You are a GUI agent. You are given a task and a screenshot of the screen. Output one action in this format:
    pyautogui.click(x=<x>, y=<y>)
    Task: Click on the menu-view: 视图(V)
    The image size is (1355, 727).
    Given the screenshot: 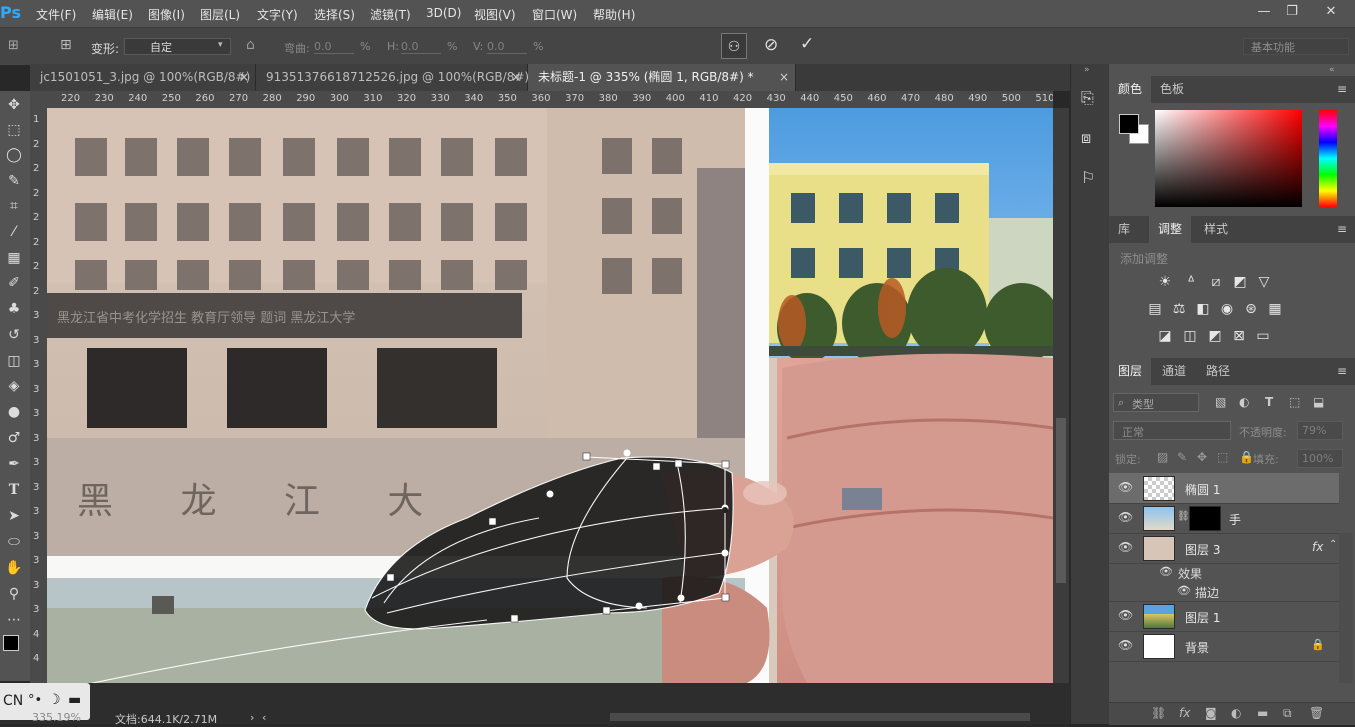 What is the action you would take?
    pyautogui.click(x=495, y=14)
    